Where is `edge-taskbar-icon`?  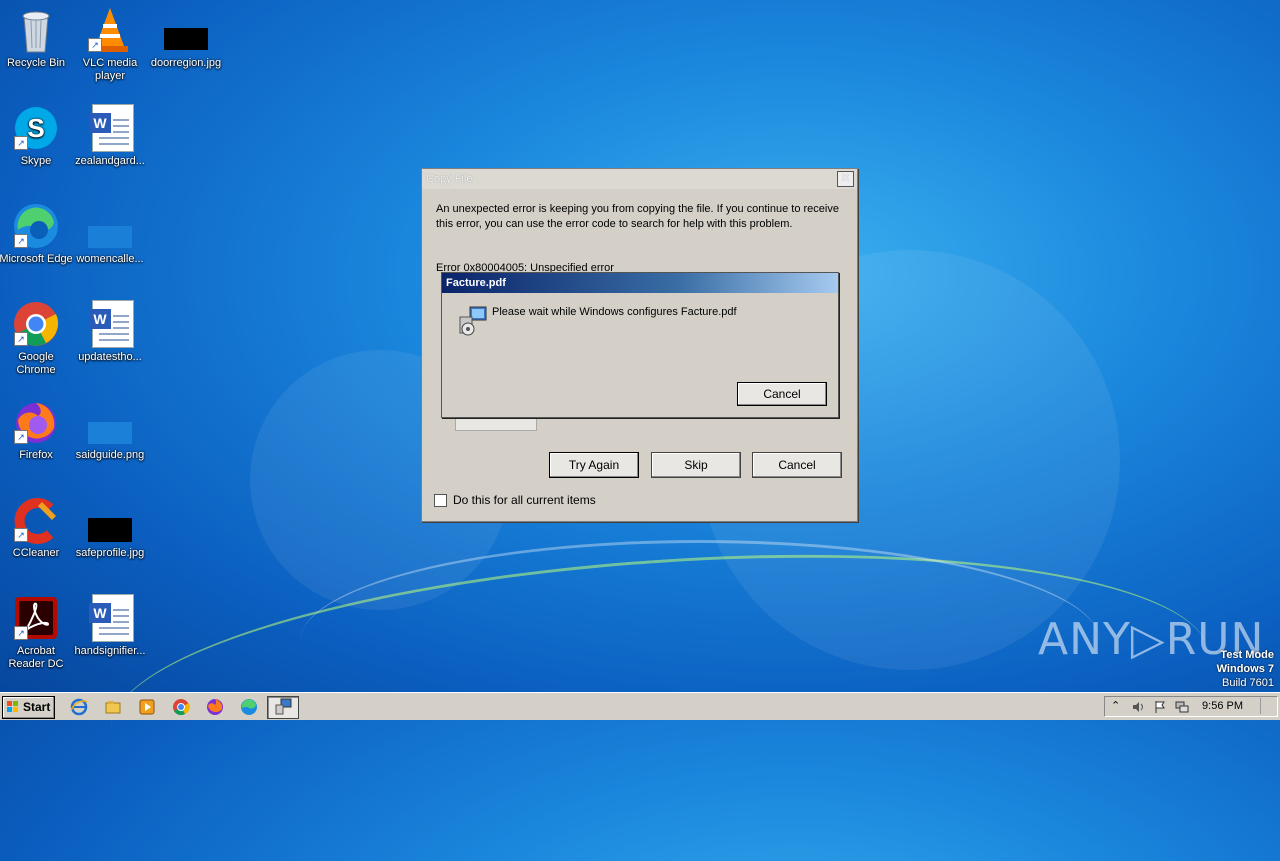 edge-taskbar-icon is located at coordinates (249, 707).